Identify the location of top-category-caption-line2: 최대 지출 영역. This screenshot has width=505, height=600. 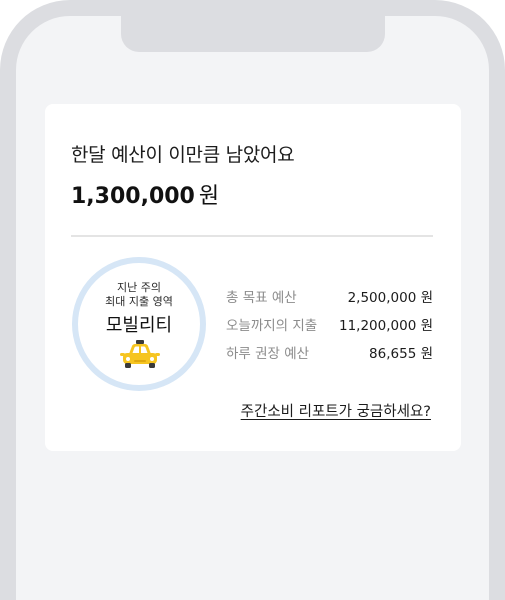
(139, 301).